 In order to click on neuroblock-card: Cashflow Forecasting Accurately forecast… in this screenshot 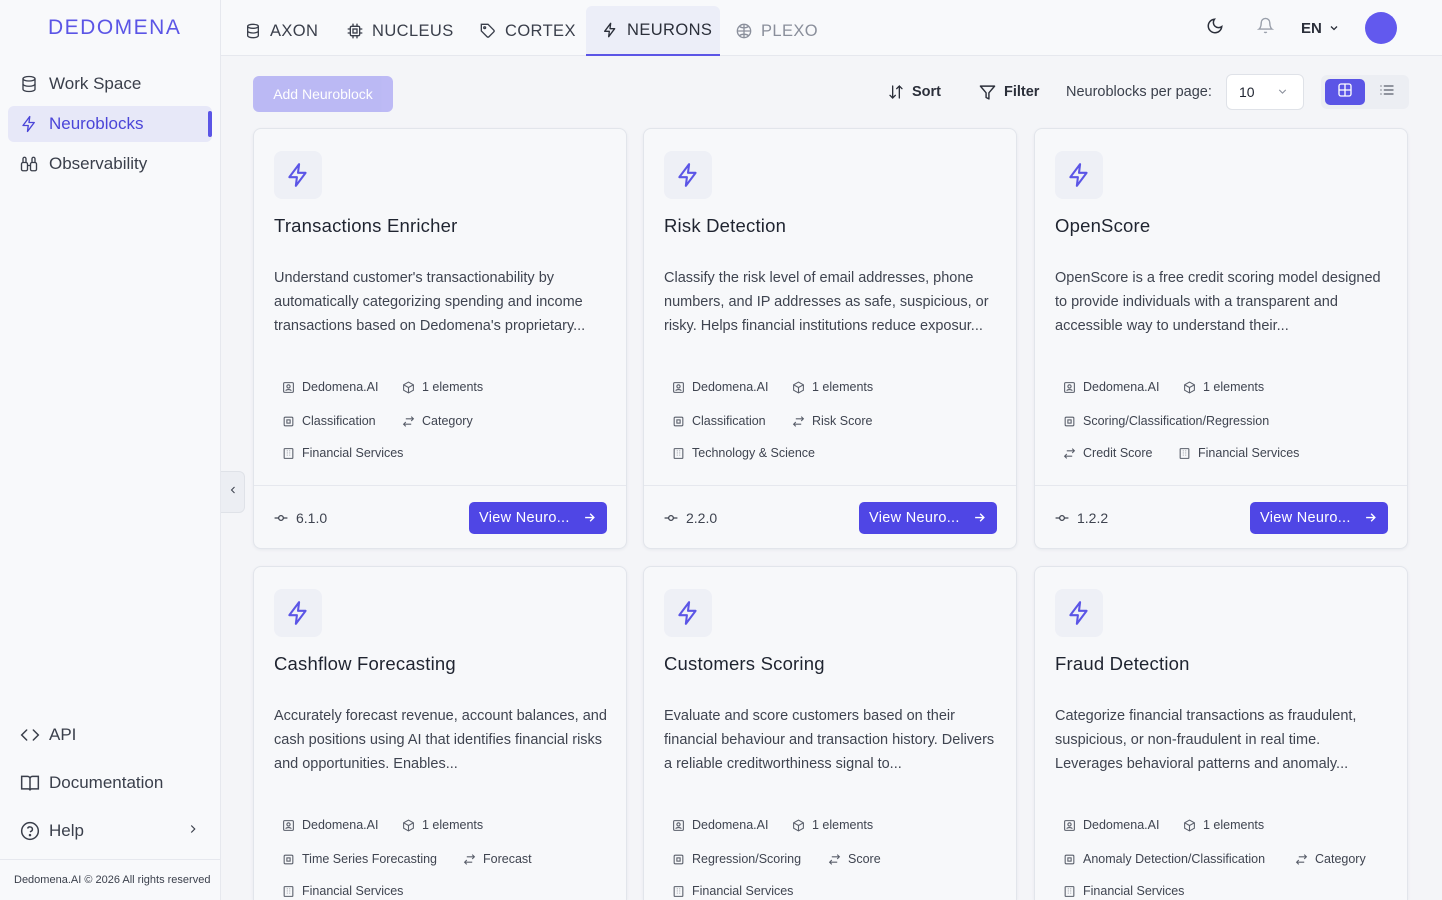, I will do `click(440, 733)`.